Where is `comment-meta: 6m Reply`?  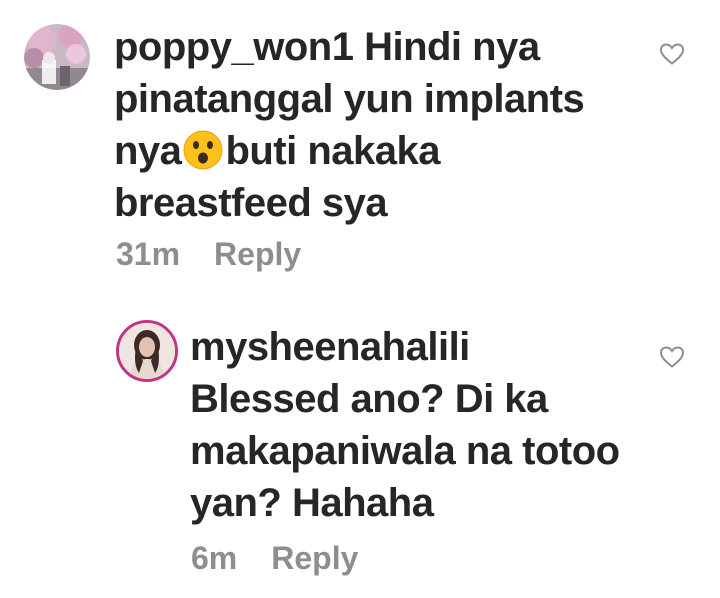
comment-meta: 6m Reply is located at coordinates (274, 558).